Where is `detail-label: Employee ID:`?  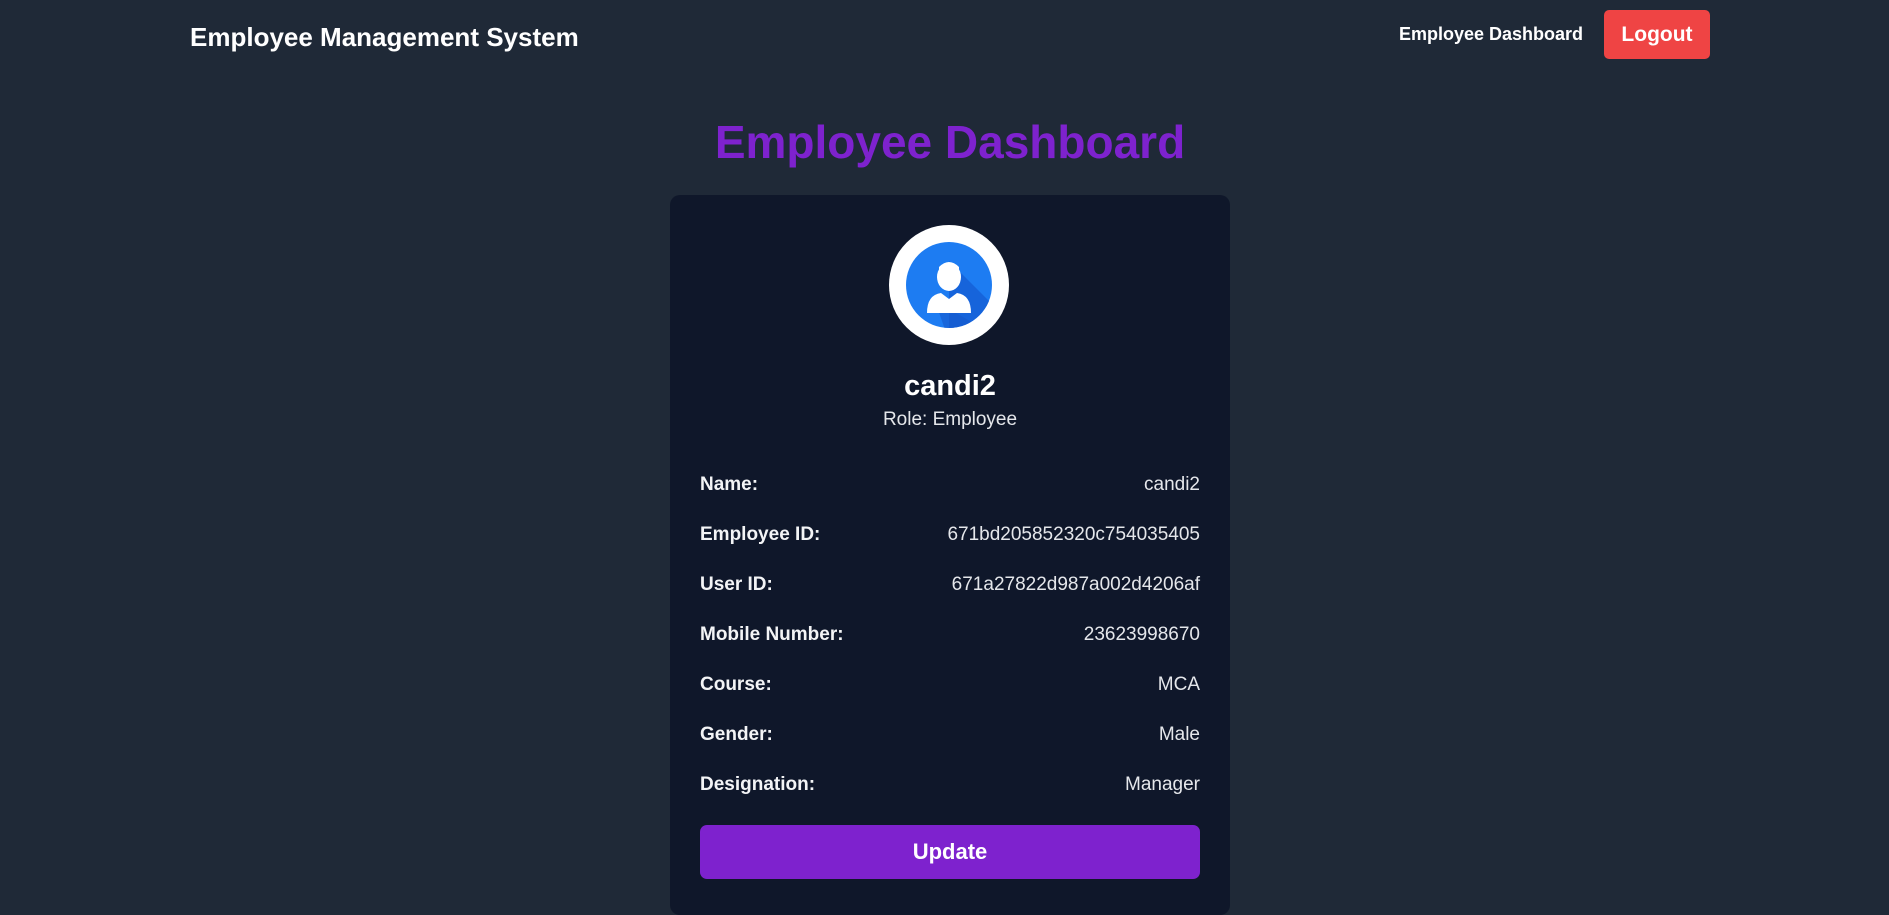 detail-label: Employee ID: is located at coordinates (760, 534).